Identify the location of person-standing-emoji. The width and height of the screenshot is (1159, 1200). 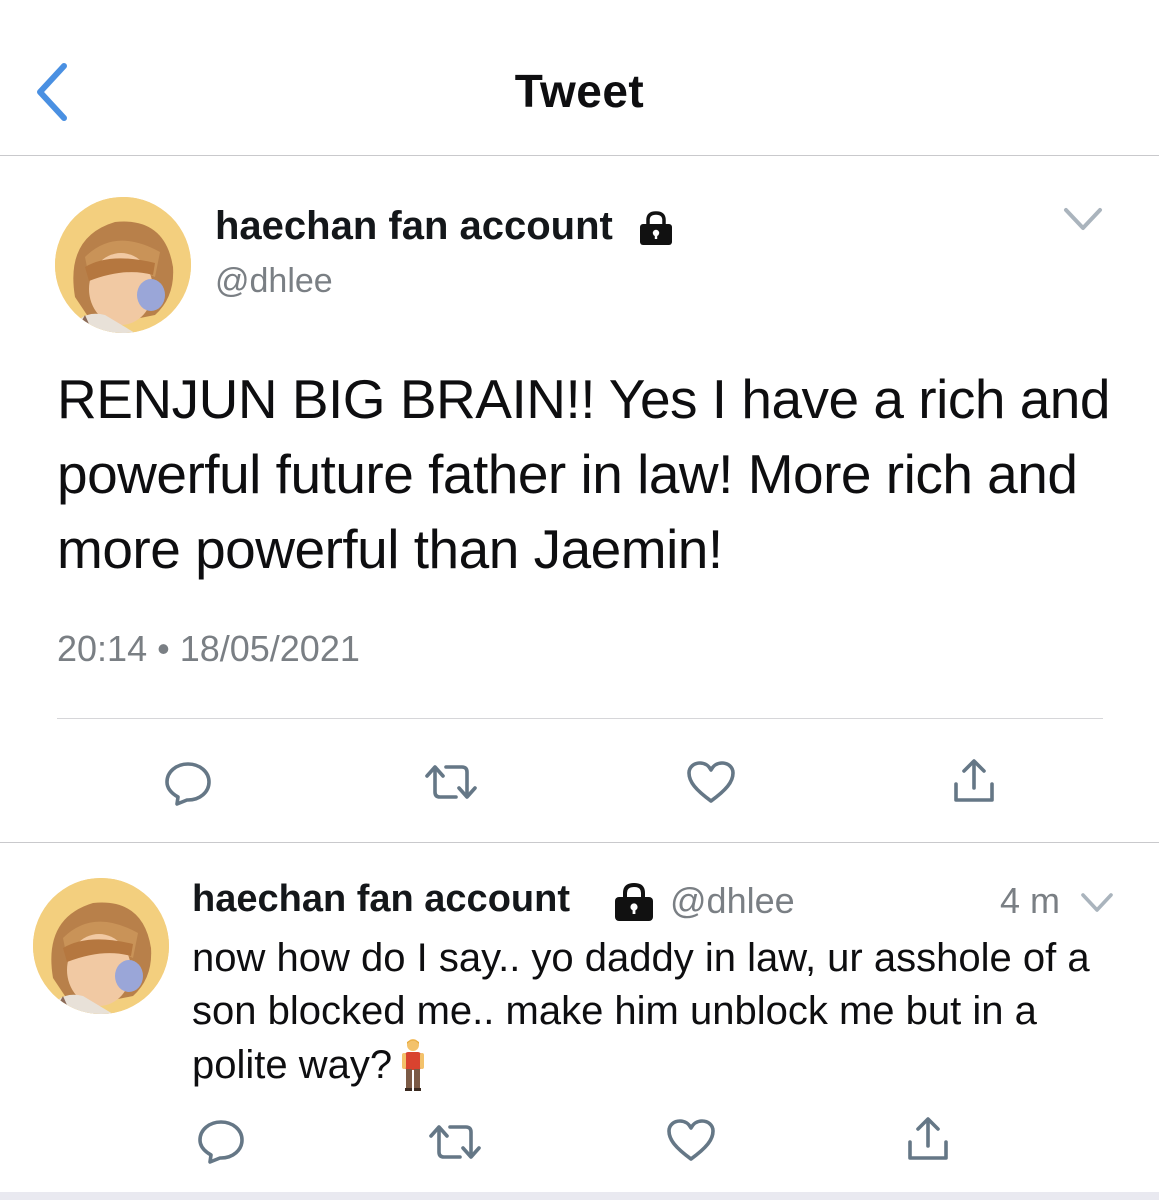
(413, 1065).